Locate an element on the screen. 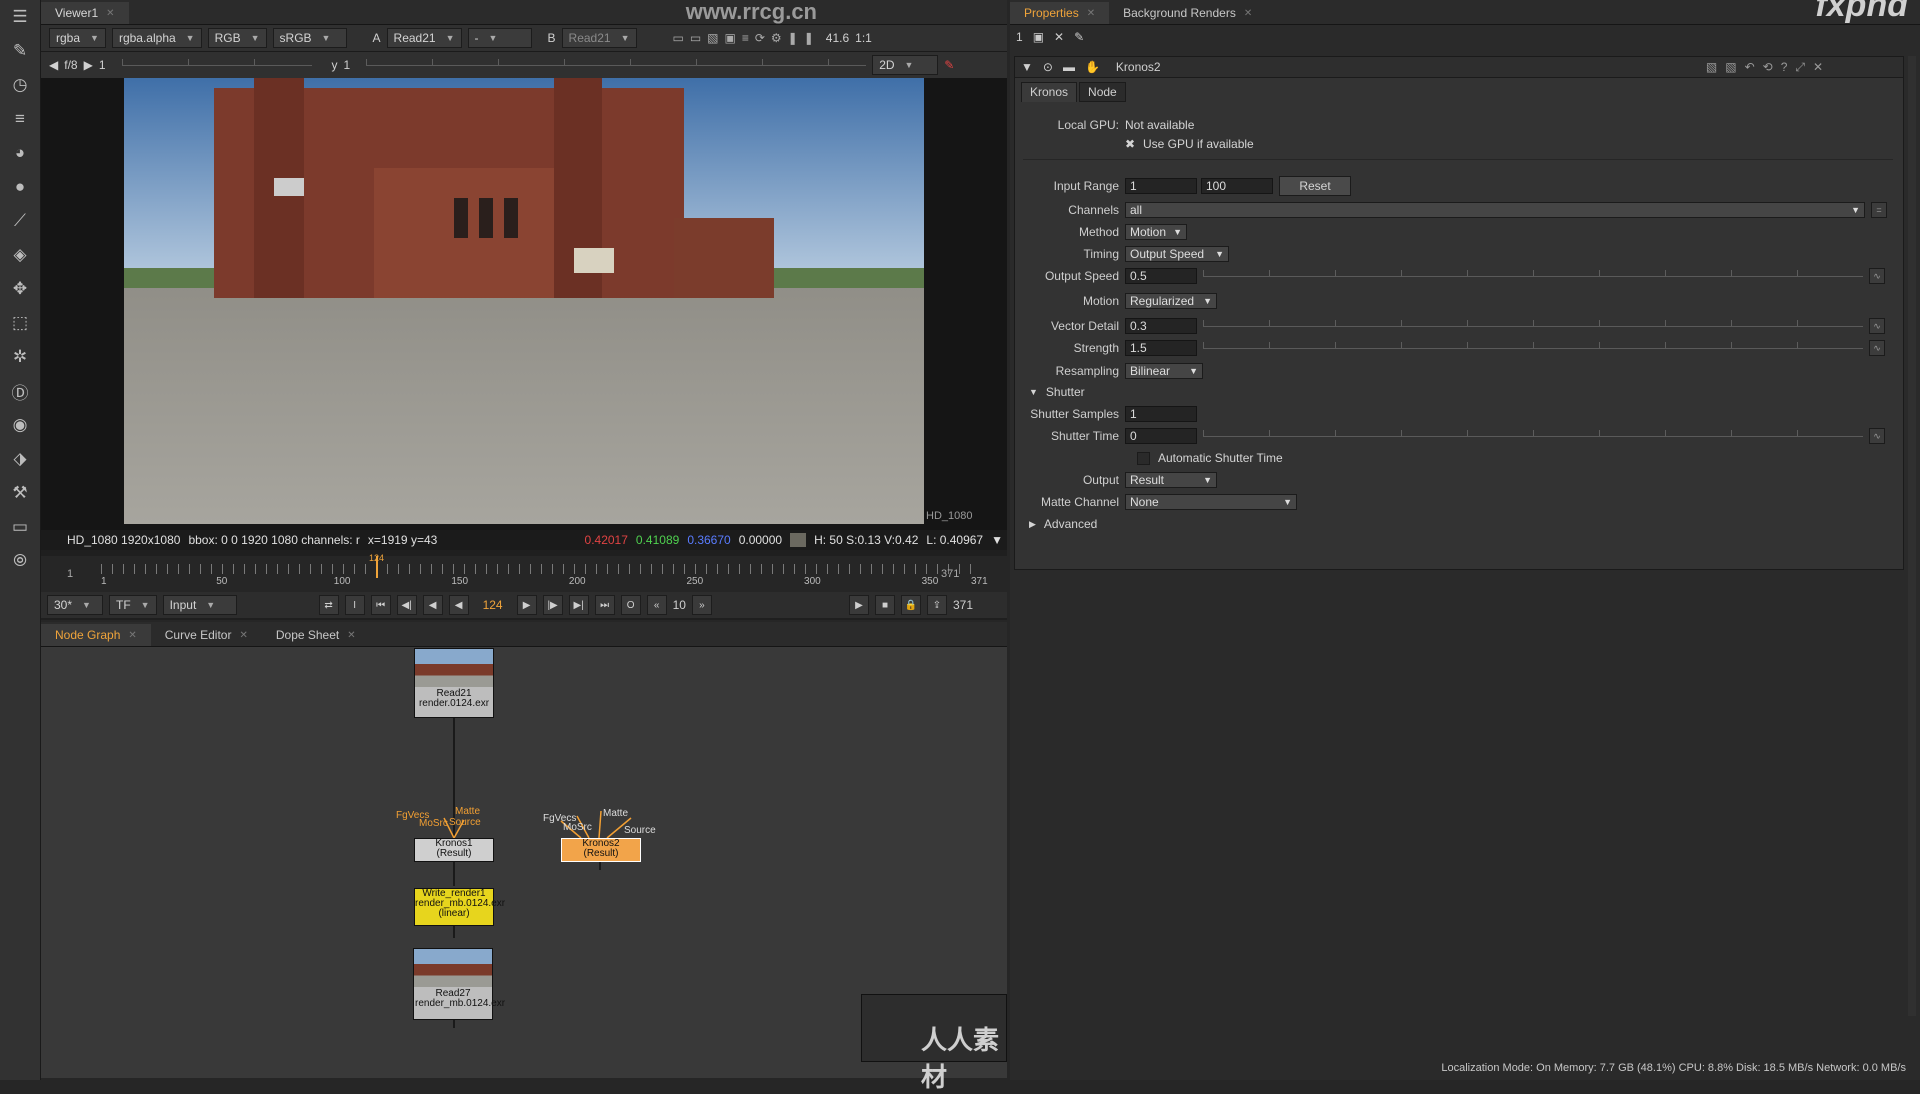 The height and width of the screenshot is (1094, 1920). skip-back-button: « is located at coordinates (656, 605).